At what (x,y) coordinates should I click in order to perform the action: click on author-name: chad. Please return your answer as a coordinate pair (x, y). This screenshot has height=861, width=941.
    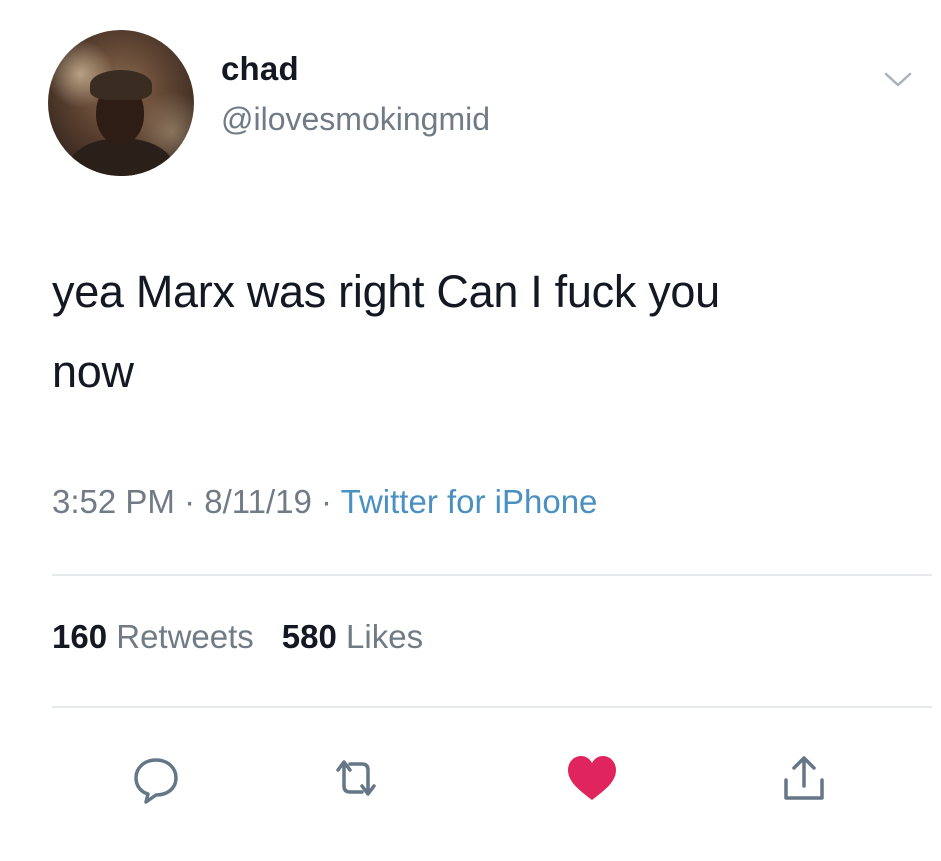
    Looking at the image, I should click on (260, 69).